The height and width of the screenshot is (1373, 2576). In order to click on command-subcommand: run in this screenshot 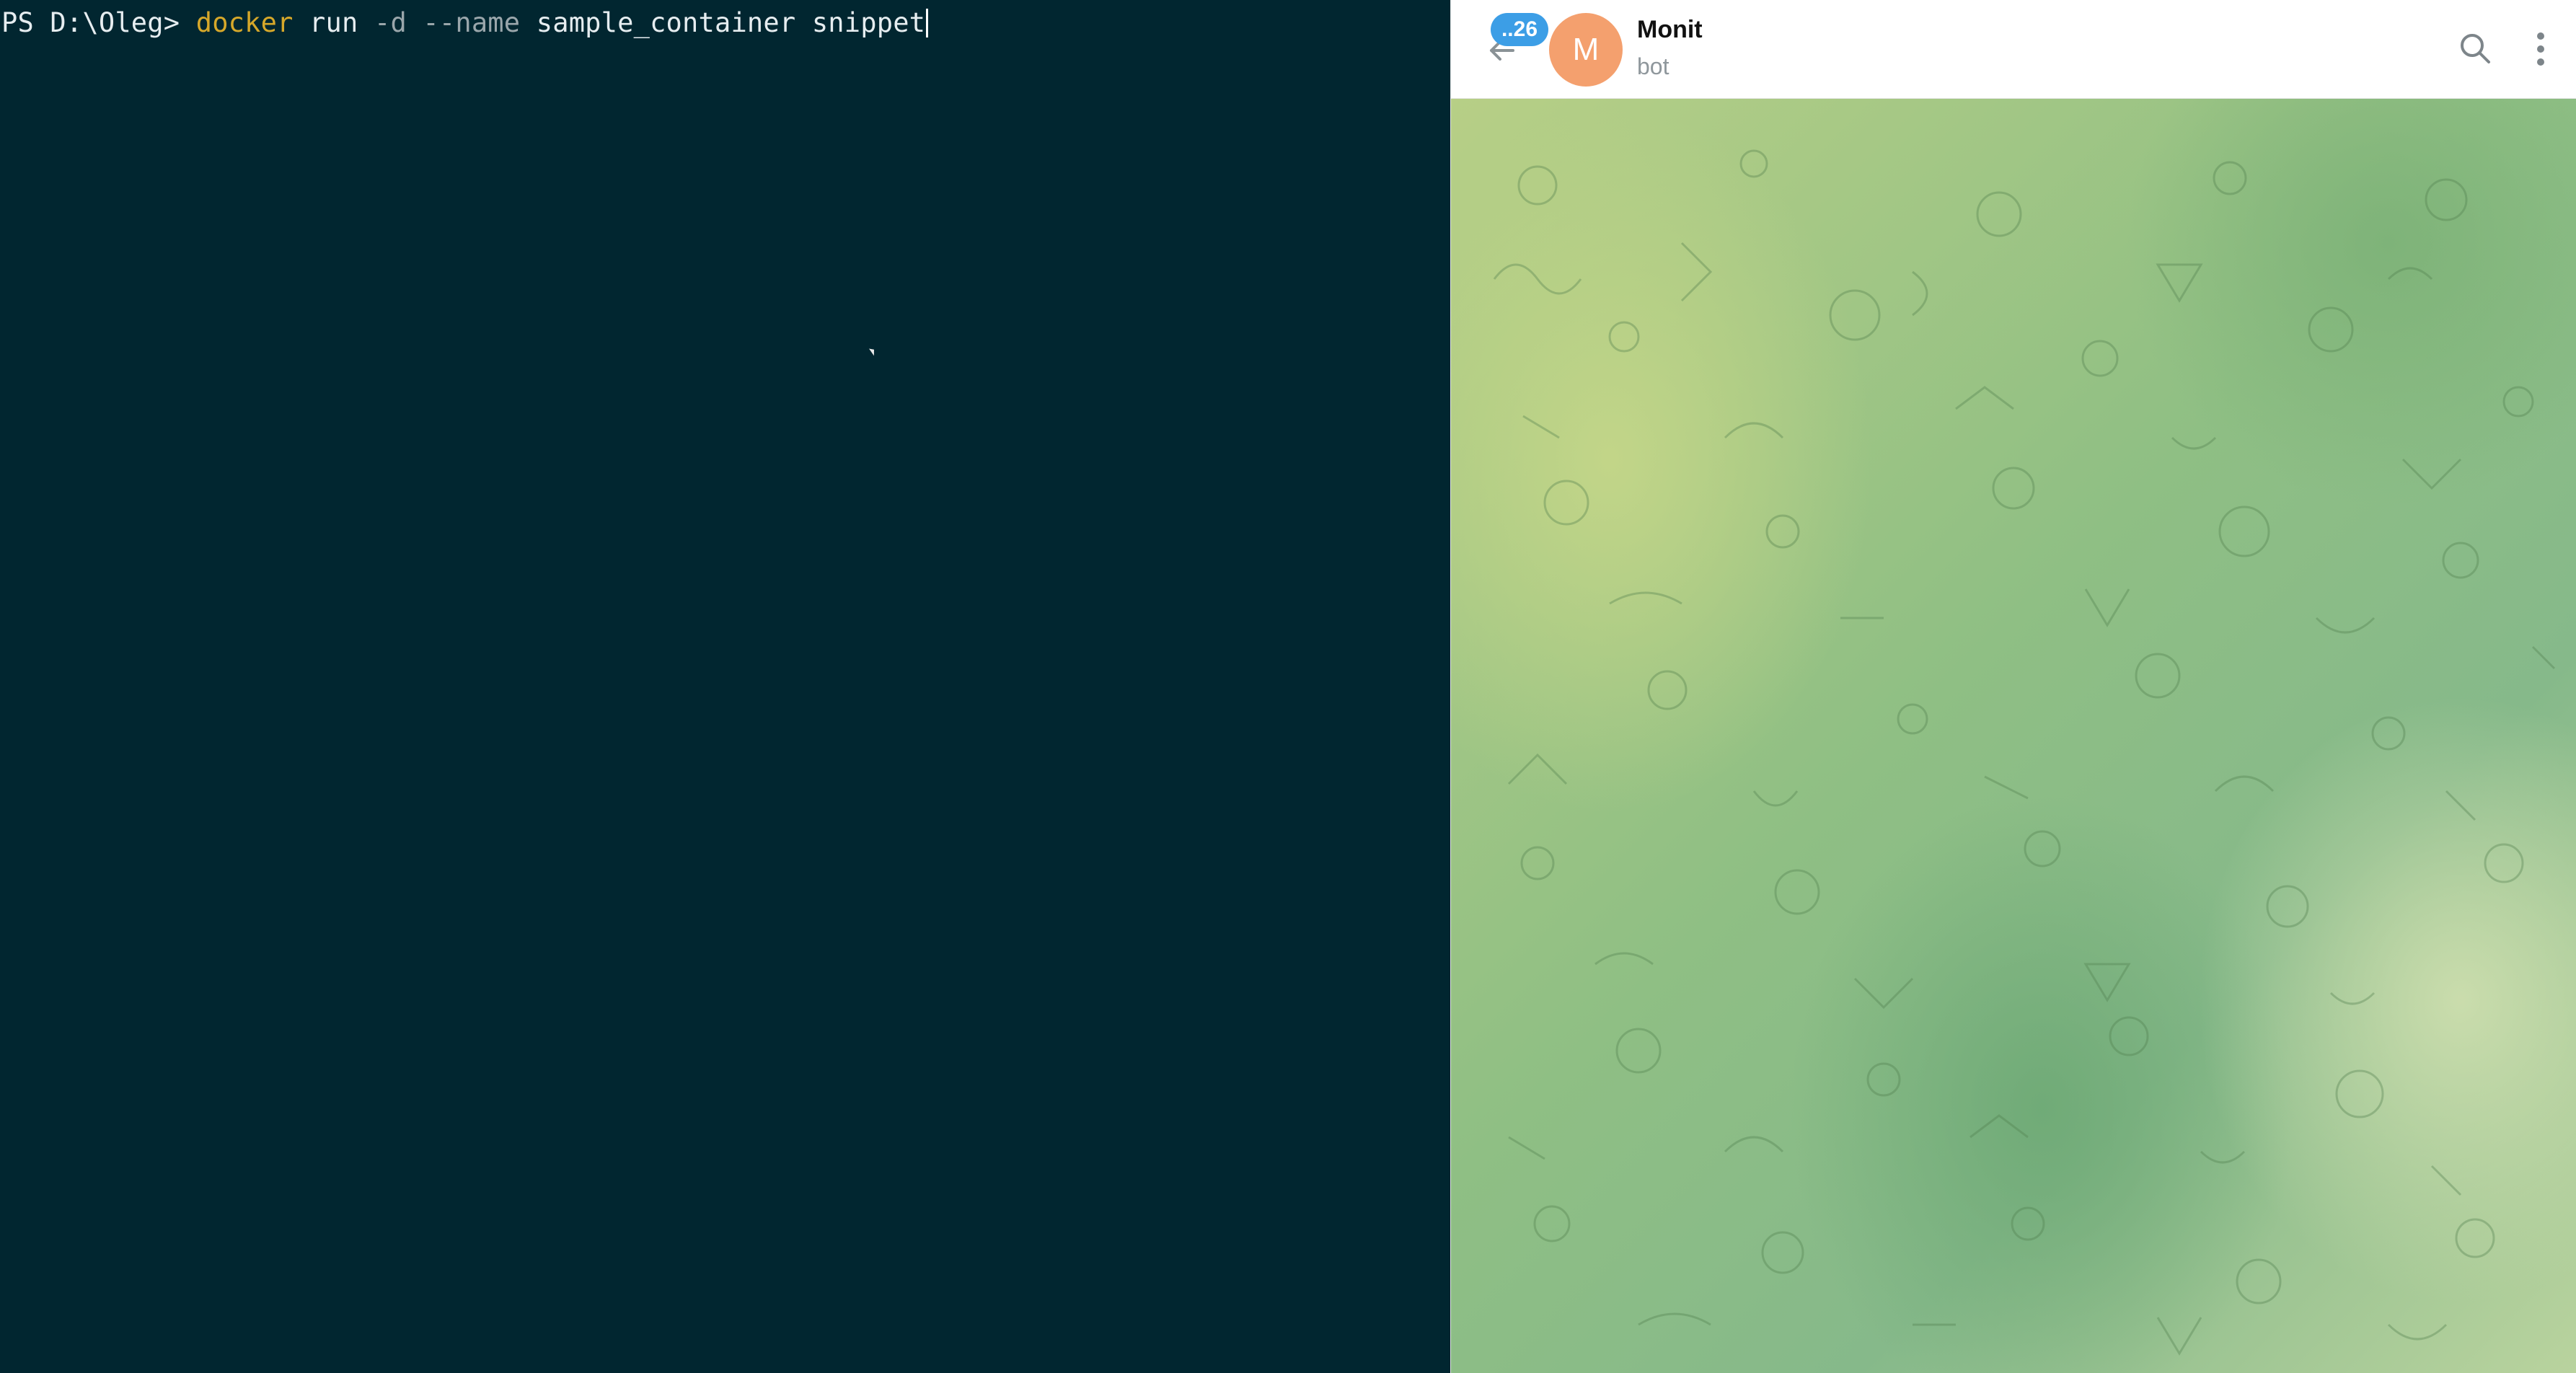, I will do `click(333, 22)`.